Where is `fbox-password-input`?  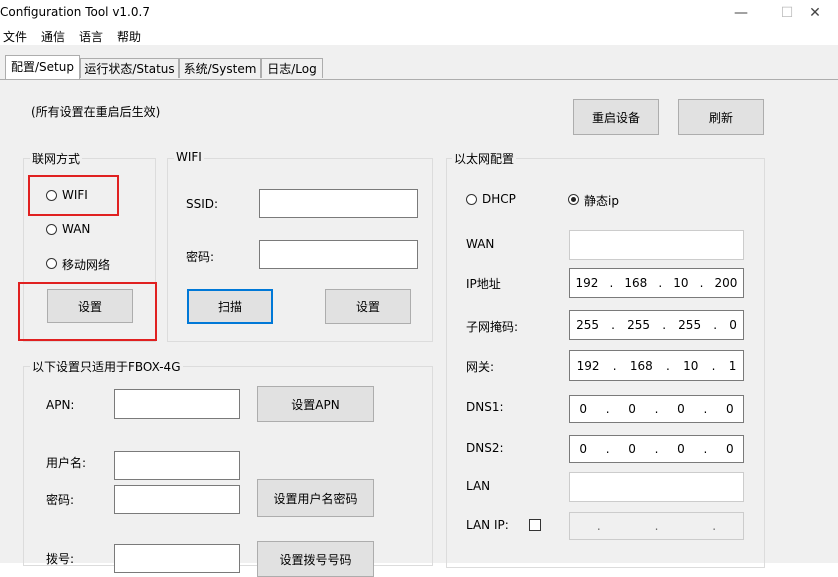
fbox-password-input is located at coordinates (177, 499).